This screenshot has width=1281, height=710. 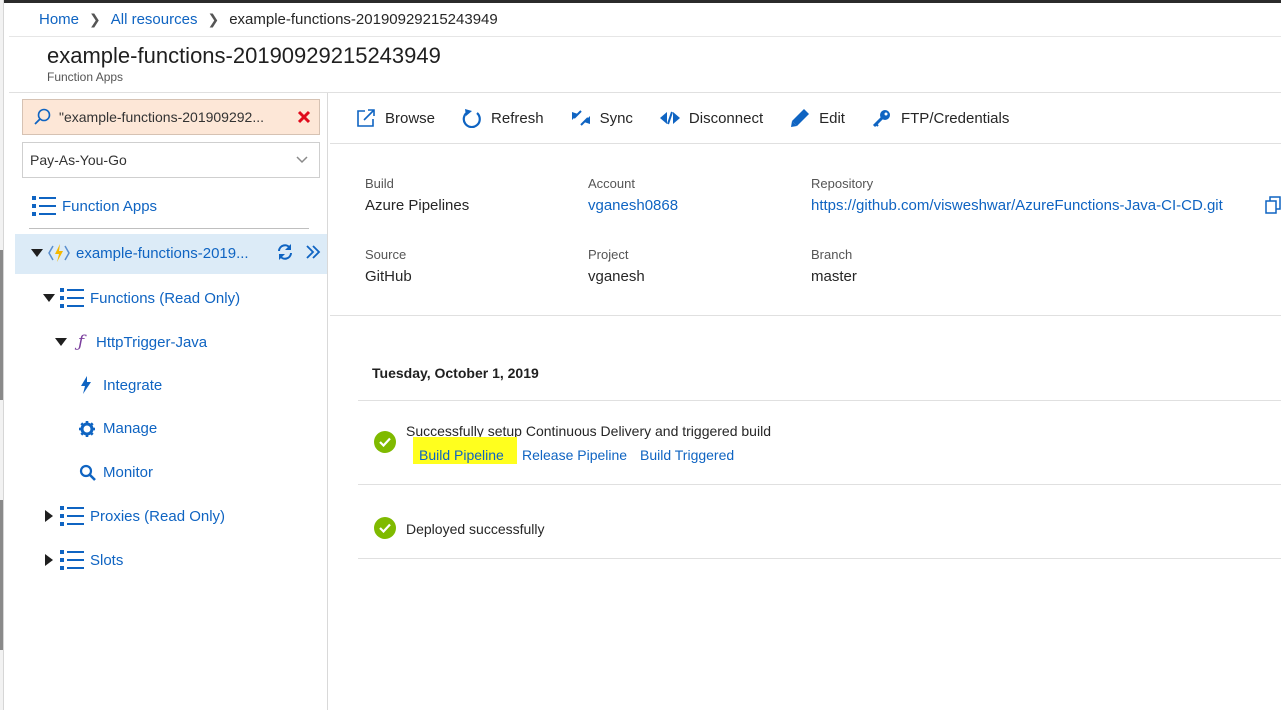 What do you see at coordinates (152, 342) in the screenshot?
I see `function-name-label: HttpTrigger-Java` at bounding box center [152, 342].